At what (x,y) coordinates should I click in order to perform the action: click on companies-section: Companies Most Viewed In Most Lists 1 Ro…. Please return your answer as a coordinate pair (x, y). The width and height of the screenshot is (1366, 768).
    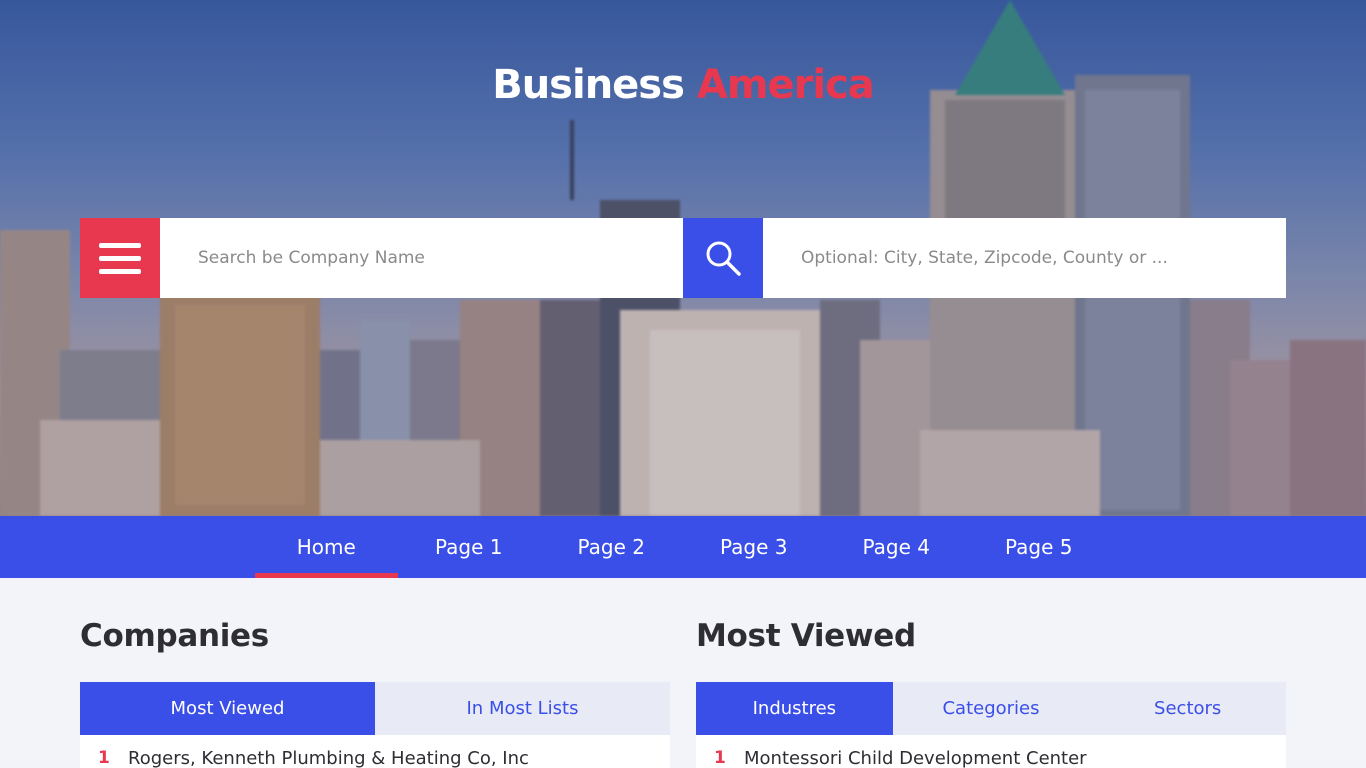
    Looking at the image, I should click on (375, 673).